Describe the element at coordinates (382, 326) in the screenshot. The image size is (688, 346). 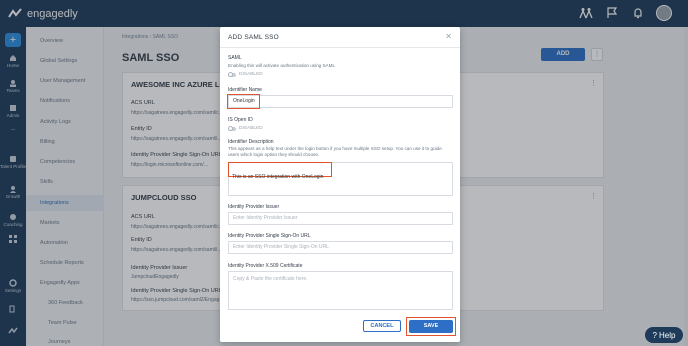
I see `cancel-button: CANCEL` at that location.